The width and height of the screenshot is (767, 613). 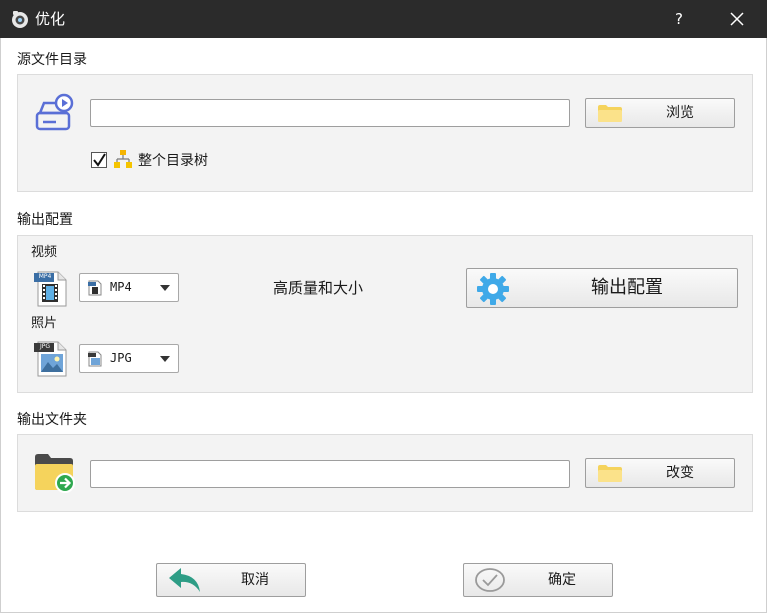 What do you see at coordinates (231, 580) in the screenshot?
I see `cancel-button: 取消` at bounding box center [231, 580].